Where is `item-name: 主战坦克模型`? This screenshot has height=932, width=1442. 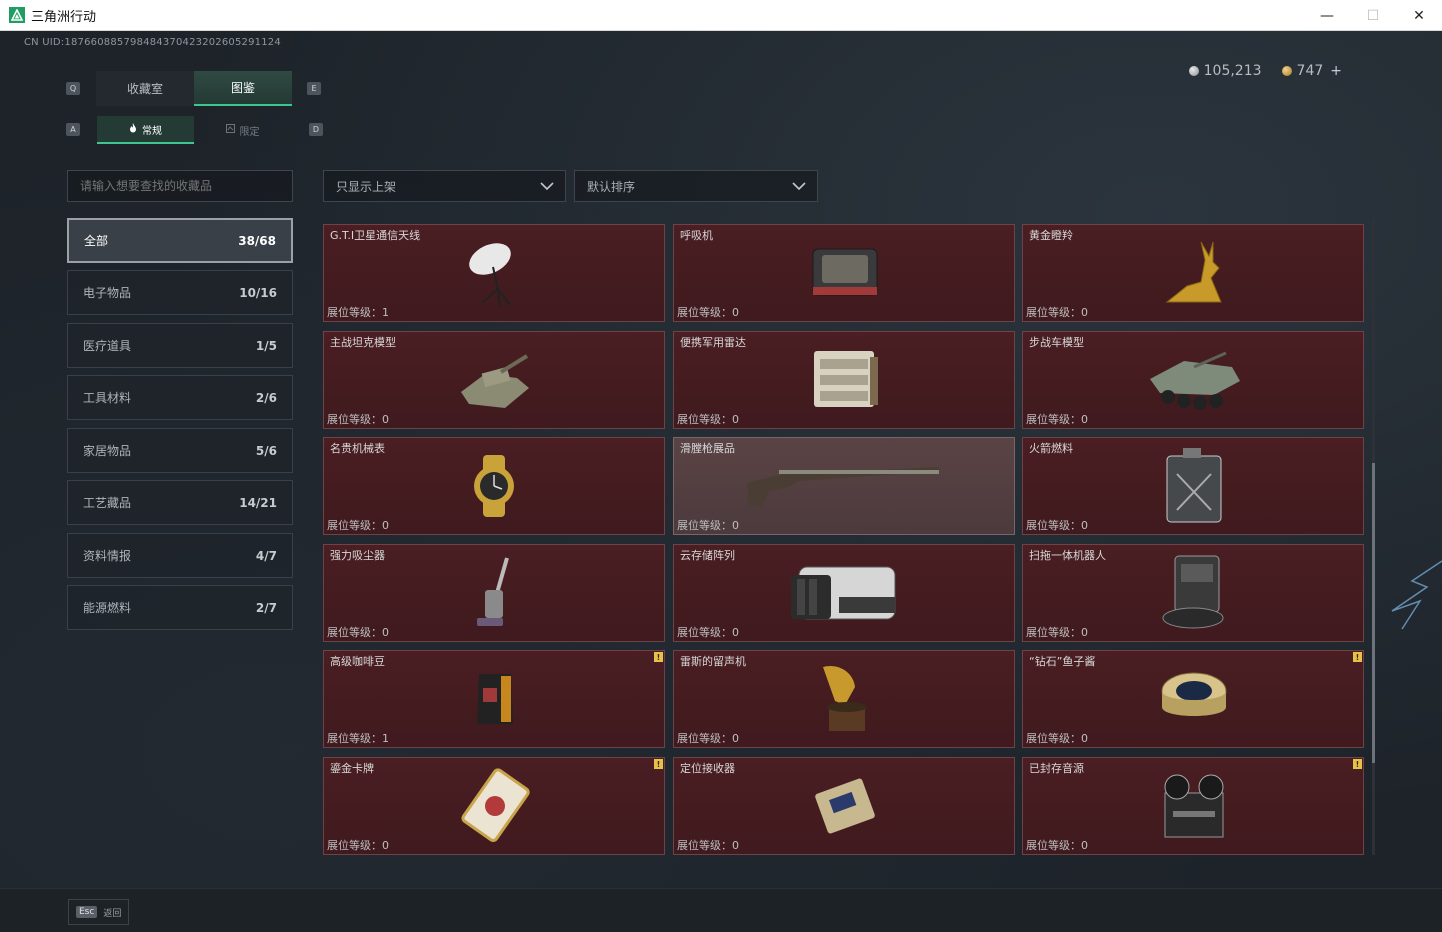 item-name: 主战坦克模型 is located at coordinates (363, 342).